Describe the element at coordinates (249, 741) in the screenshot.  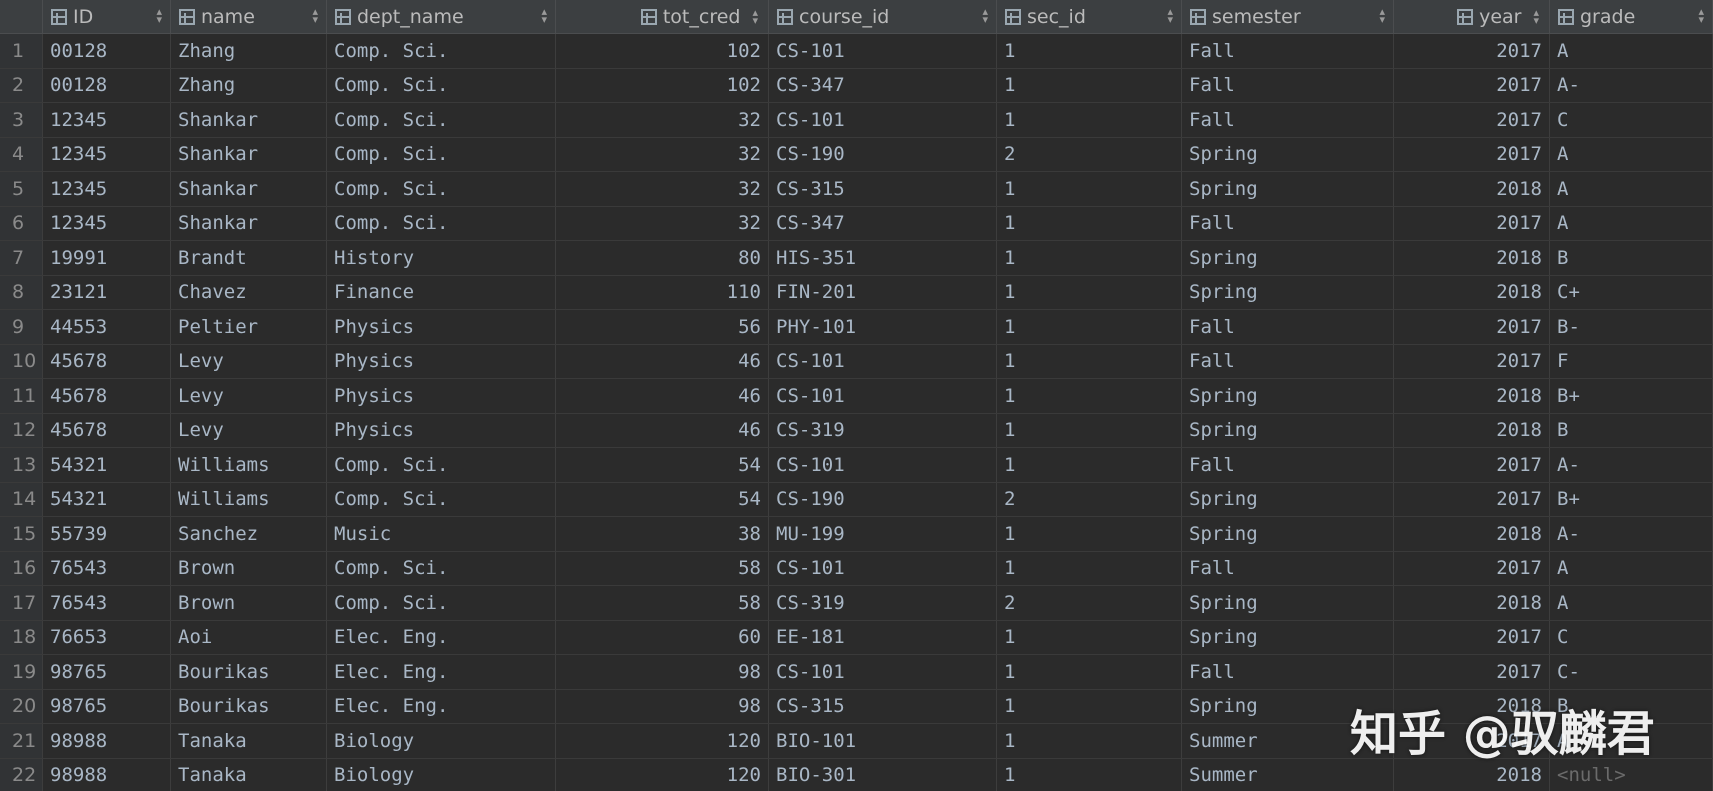
I see `cell-name: Tanaka` at that location.